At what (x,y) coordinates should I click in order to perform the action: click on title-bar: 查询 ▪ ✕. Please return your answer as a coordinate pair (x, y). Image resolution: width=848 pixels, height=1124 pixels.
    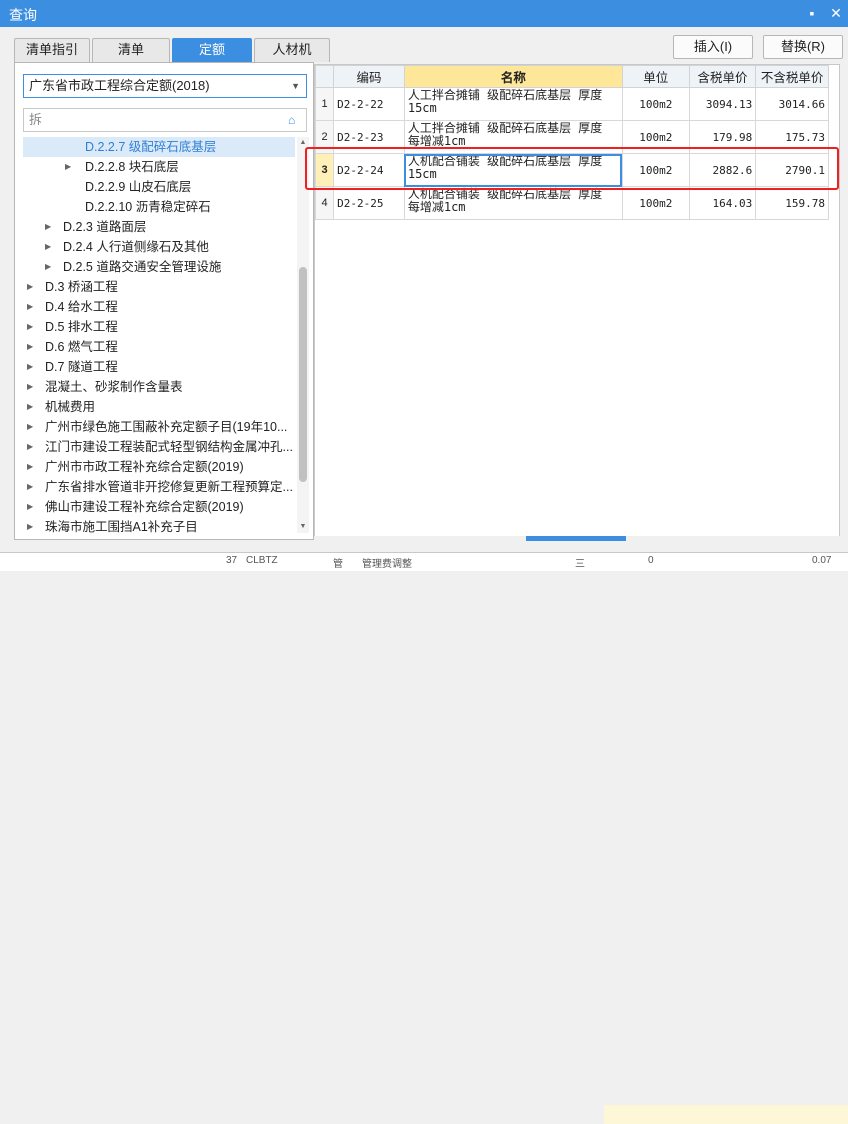
    Looking at the image, I should click on (424, 13).